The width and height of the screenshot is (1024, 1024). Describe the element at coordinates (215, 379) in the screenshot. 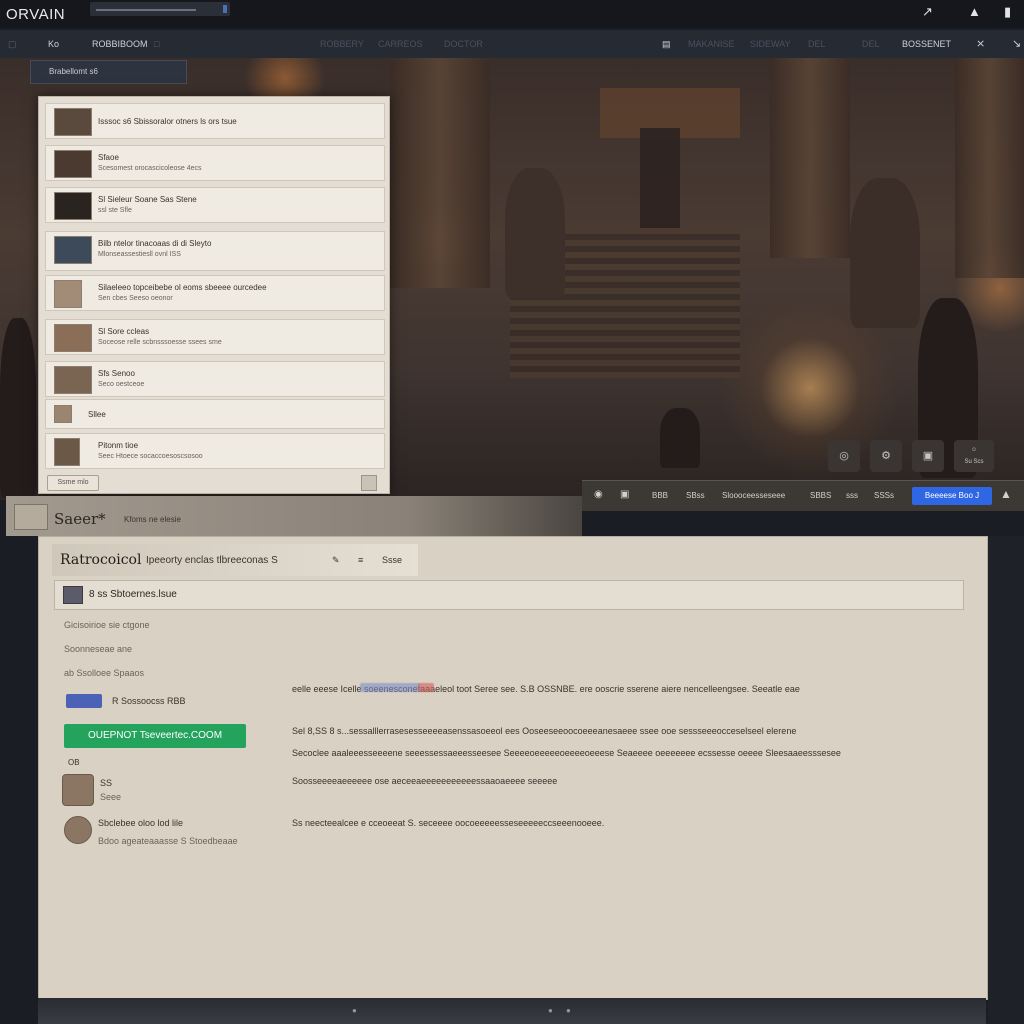

I see `list-item: Sfs Senoo Seco oestceoe` at that location.